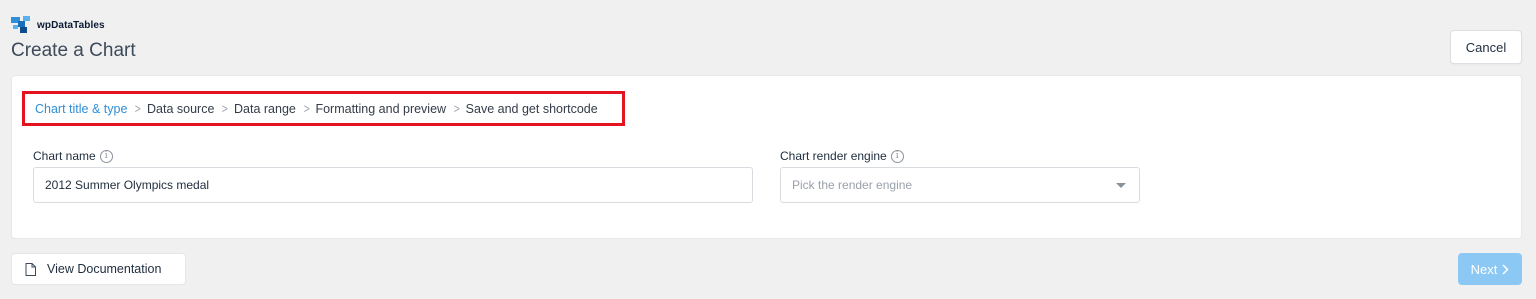  I want to click on next-button: Next, so click(1490, 269).